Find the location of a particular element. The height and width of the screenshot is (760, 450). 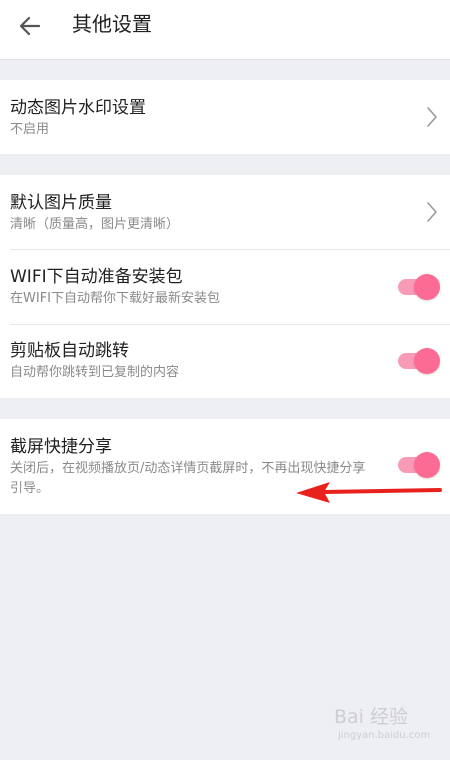

watermark-subtext: jingyan.baidu.com is located at coordinates (384, 735).